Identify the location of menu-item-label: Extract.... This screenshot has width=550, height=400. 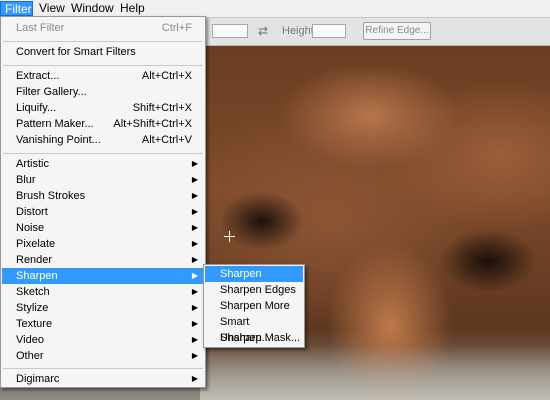
(38, 76).